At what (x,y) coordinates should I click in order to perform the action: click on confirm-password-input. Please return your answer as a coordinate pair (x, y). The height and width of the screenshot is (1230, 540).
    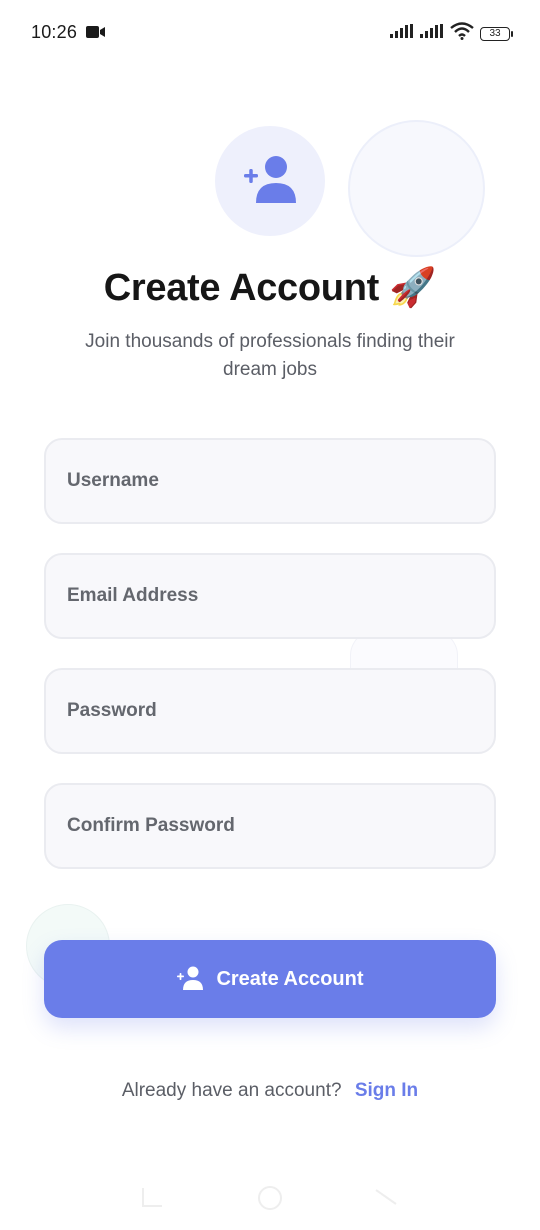
    Looking at the image, I should click on (270, 826).